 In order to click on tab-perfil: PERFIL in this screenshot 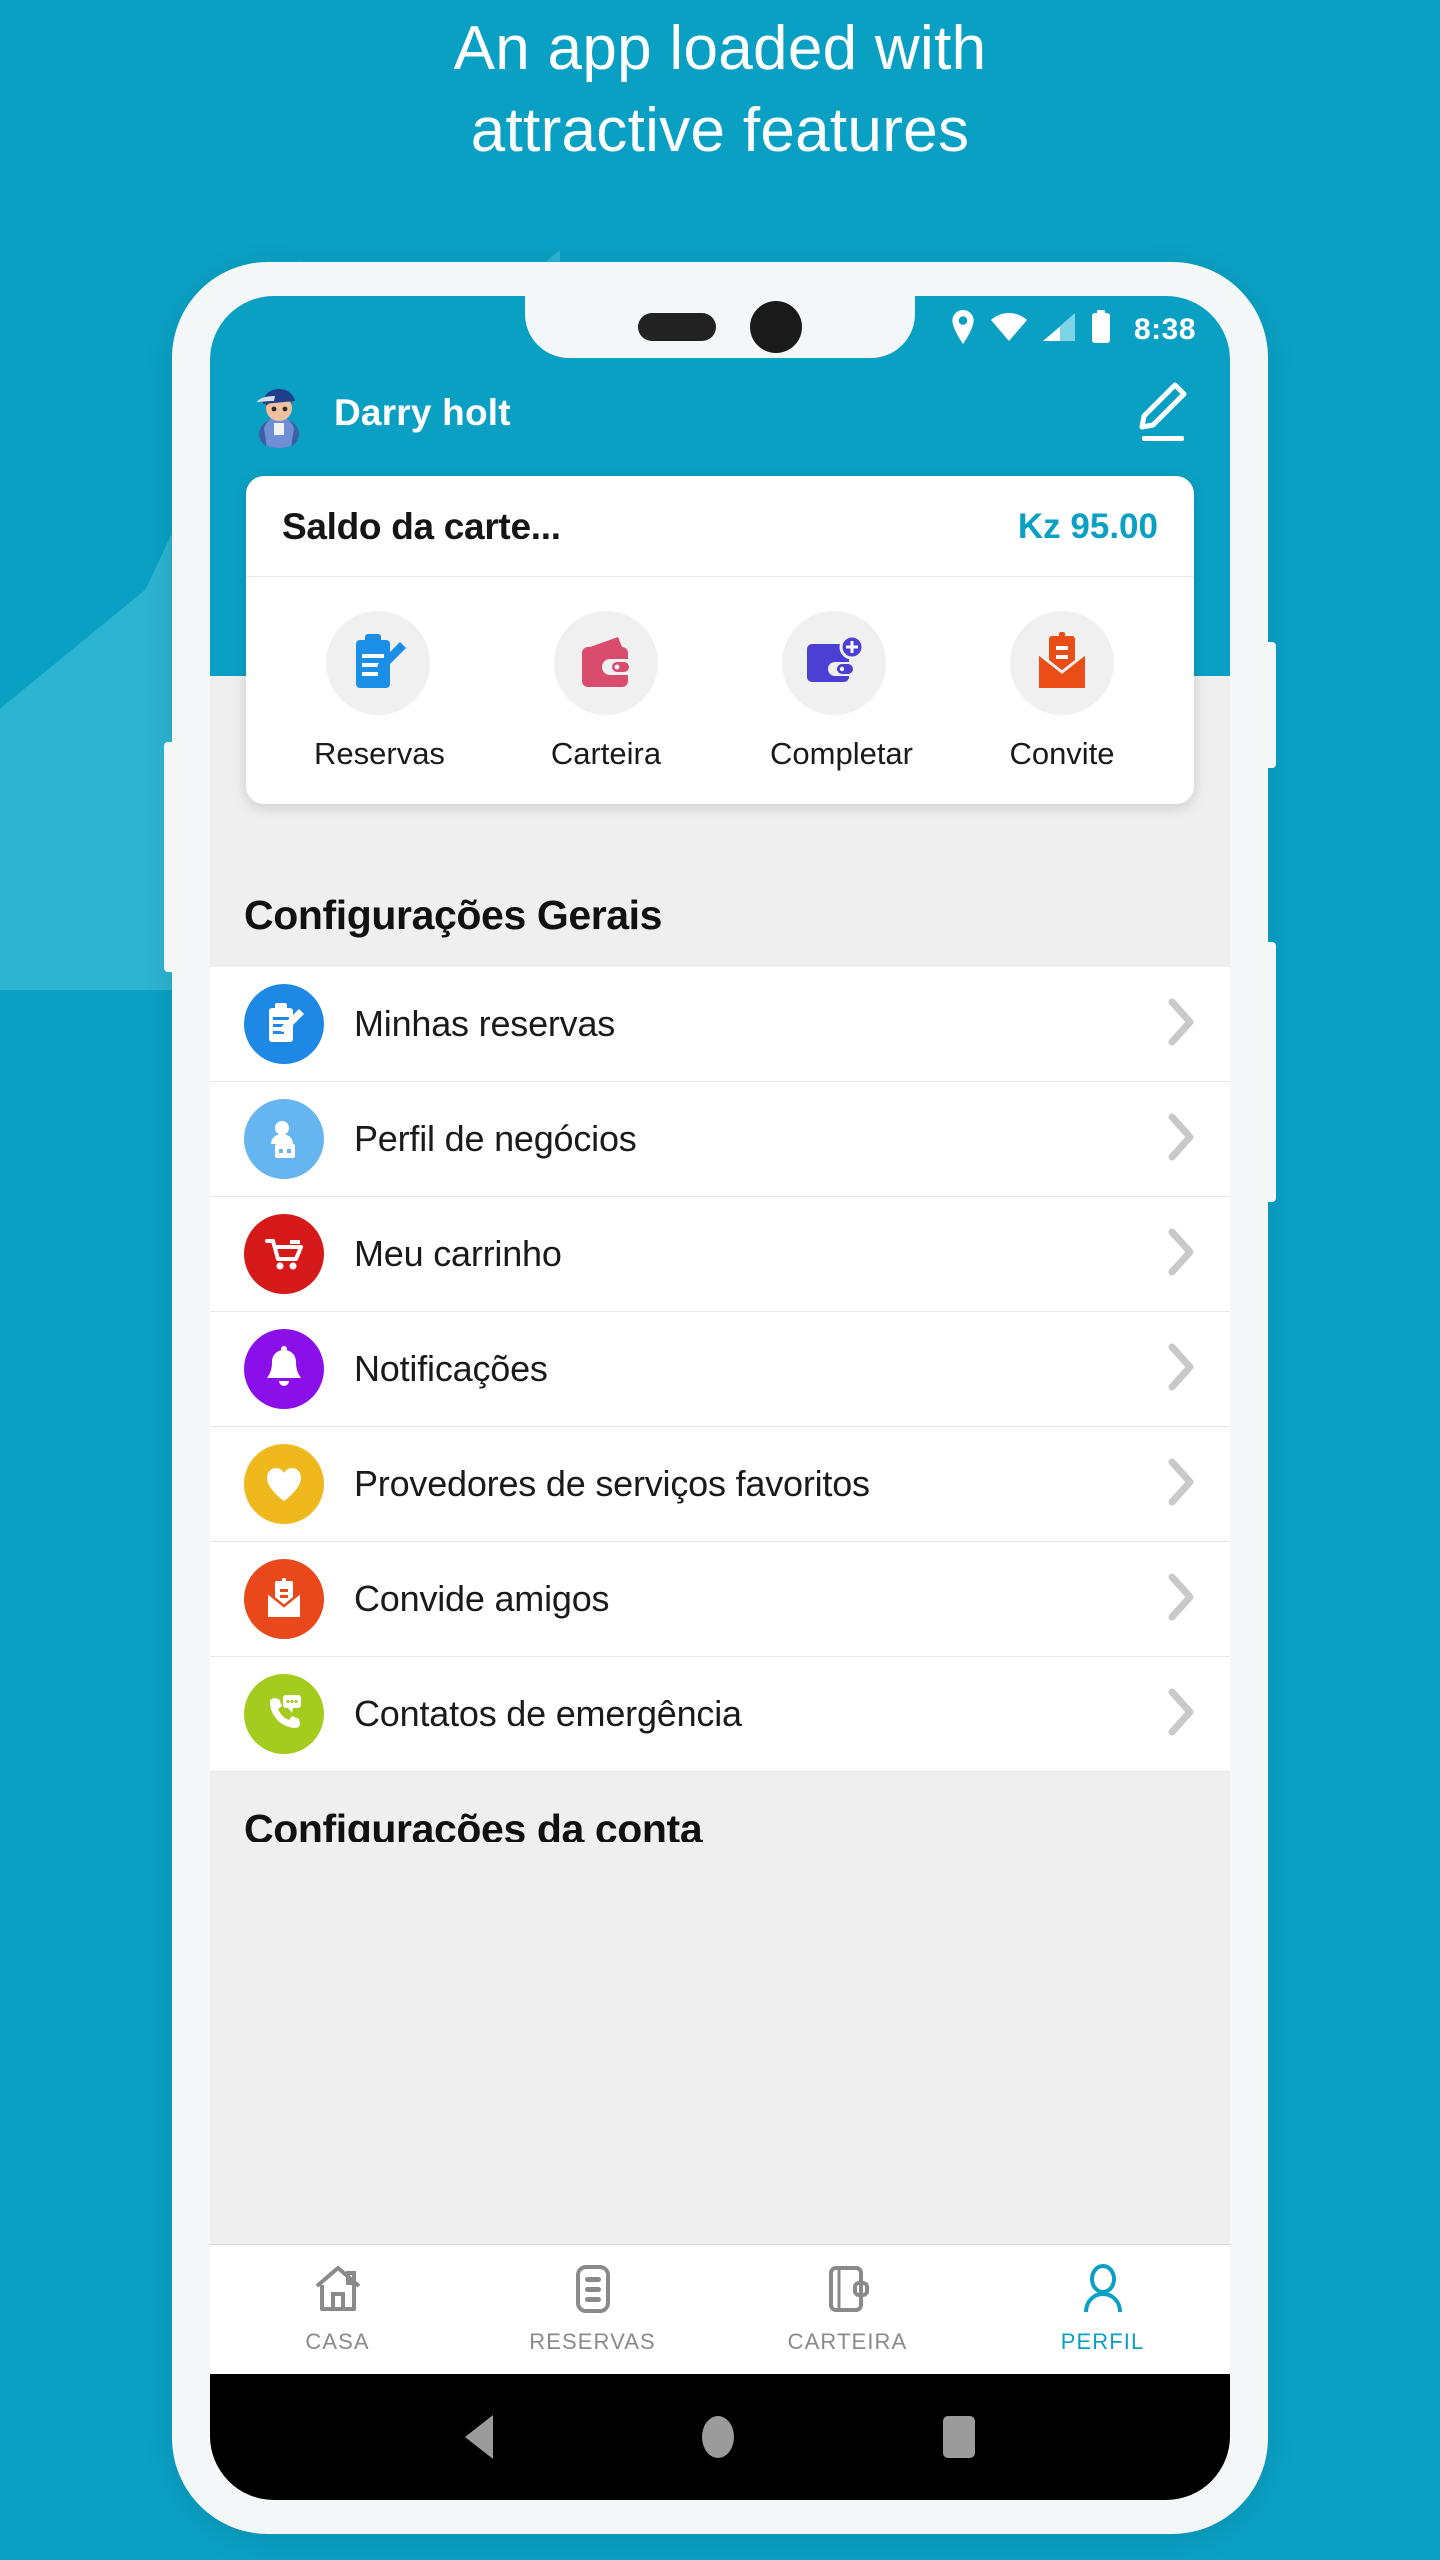, I will do `click(1102, 2309)`.